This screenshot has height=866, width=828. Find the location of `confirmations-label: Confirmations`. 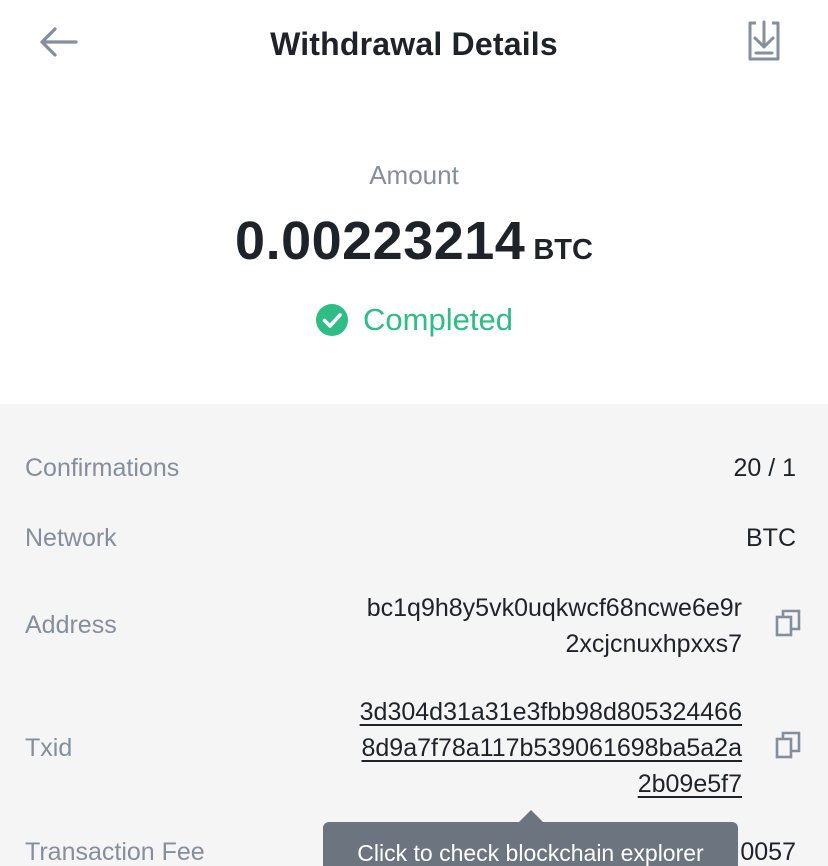

confirmations-label: Confirmations is located at coordinates (102, 468).